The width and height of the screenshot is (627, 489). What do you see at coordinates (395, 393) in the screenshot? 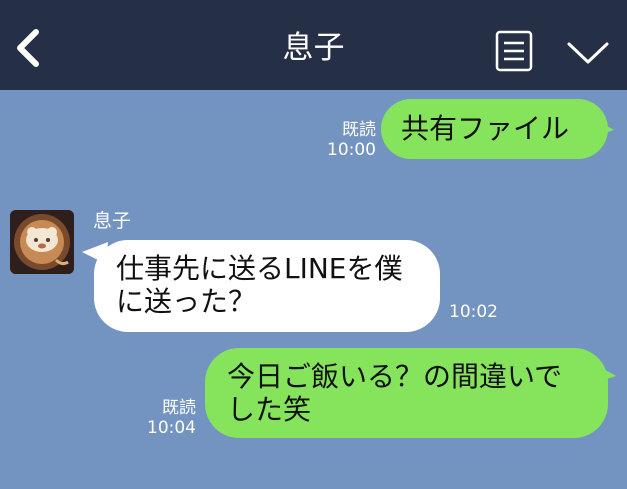
I see `message-text: 今日ご飯いる？の間違いで した笑` at bounding box center [395, 393].